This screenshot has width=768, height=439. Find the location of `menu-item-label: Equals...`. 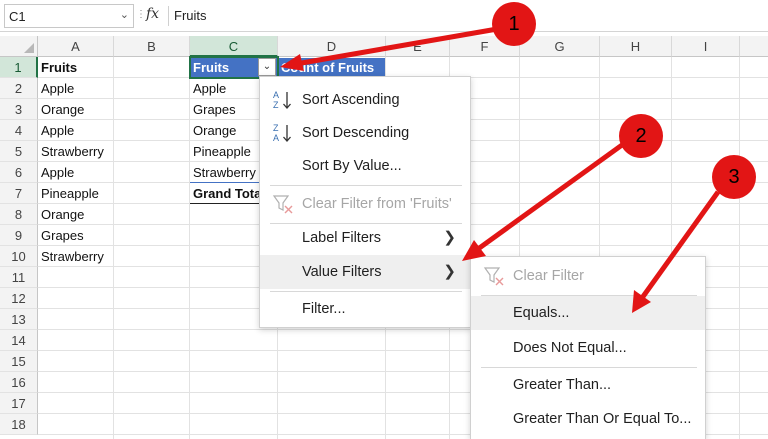

menu-item-label: Equals... is located at coordinates (541, 313).